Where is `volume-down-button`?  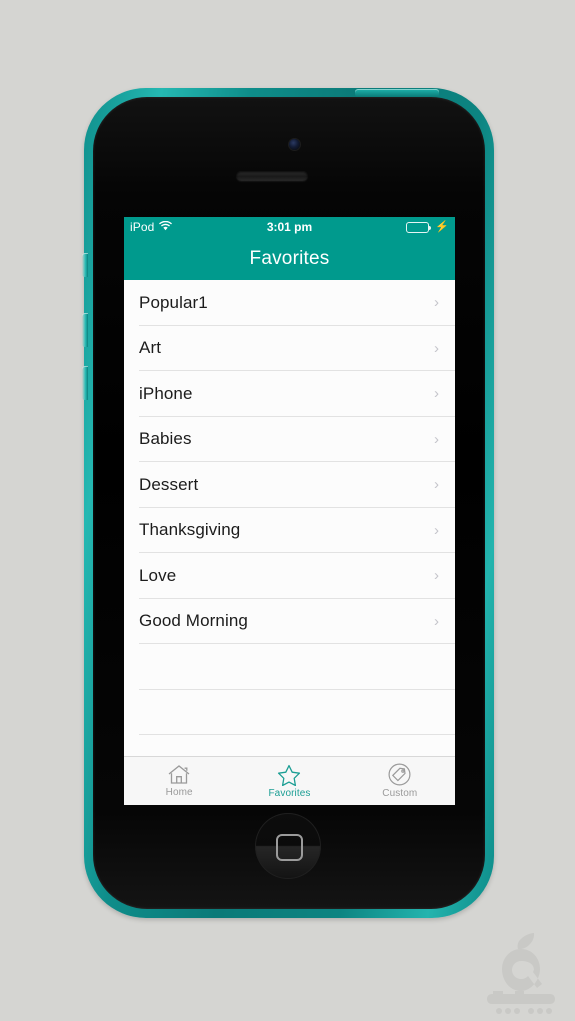 volume-down-button is located at coordinates (85, 383).